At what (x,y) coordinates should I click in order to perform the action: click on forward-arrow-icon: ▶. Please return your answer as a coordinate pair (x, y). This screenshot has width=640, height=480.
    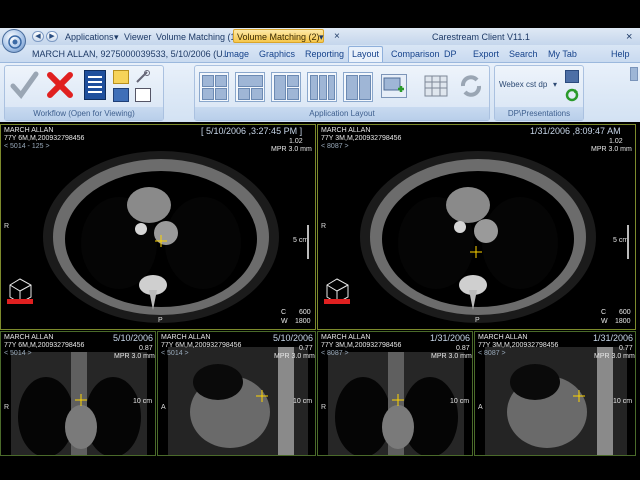
    Looking at the image, I should click on (52, 36).